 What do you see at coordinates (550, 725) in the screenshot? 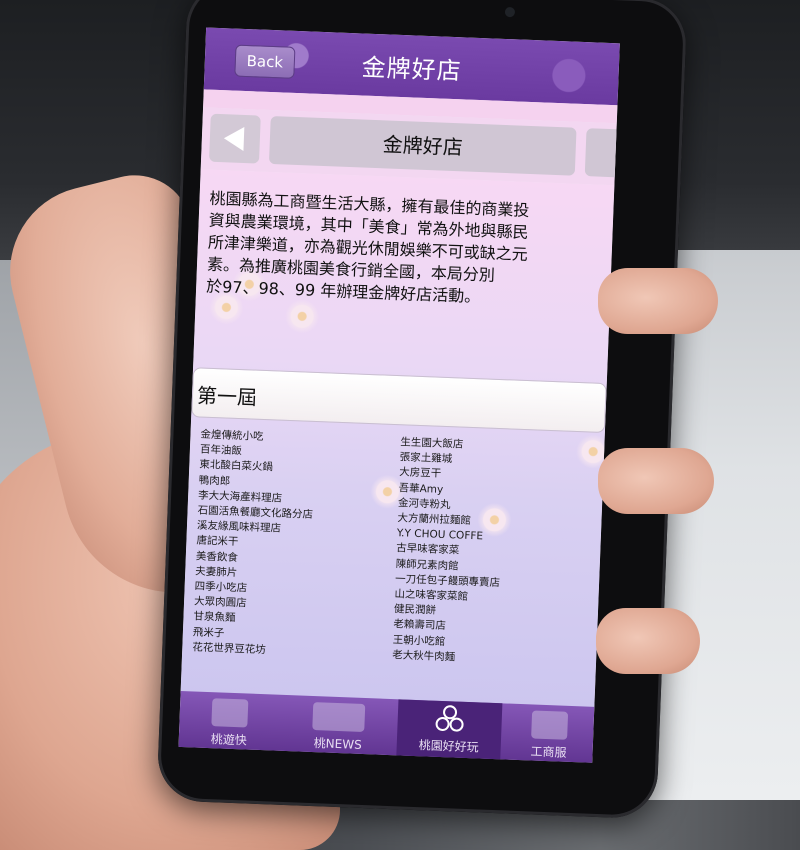
I see `megaphone-icon` at bounding box center [550, 725].